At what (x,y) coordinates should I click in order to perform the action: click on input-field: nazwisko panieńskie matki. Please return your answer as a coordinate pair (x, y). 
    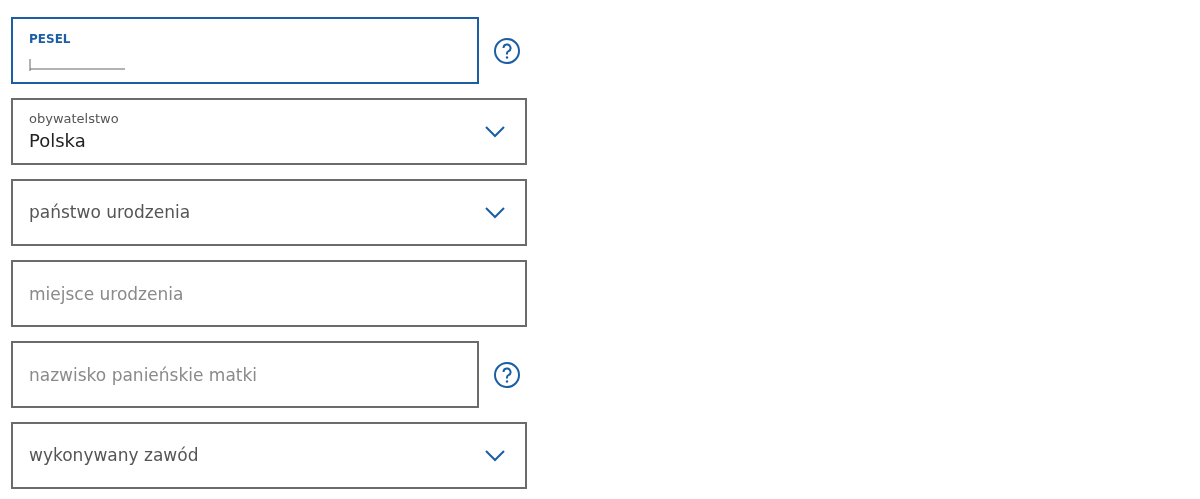
    Looking at the image, I should click on (245, 374).